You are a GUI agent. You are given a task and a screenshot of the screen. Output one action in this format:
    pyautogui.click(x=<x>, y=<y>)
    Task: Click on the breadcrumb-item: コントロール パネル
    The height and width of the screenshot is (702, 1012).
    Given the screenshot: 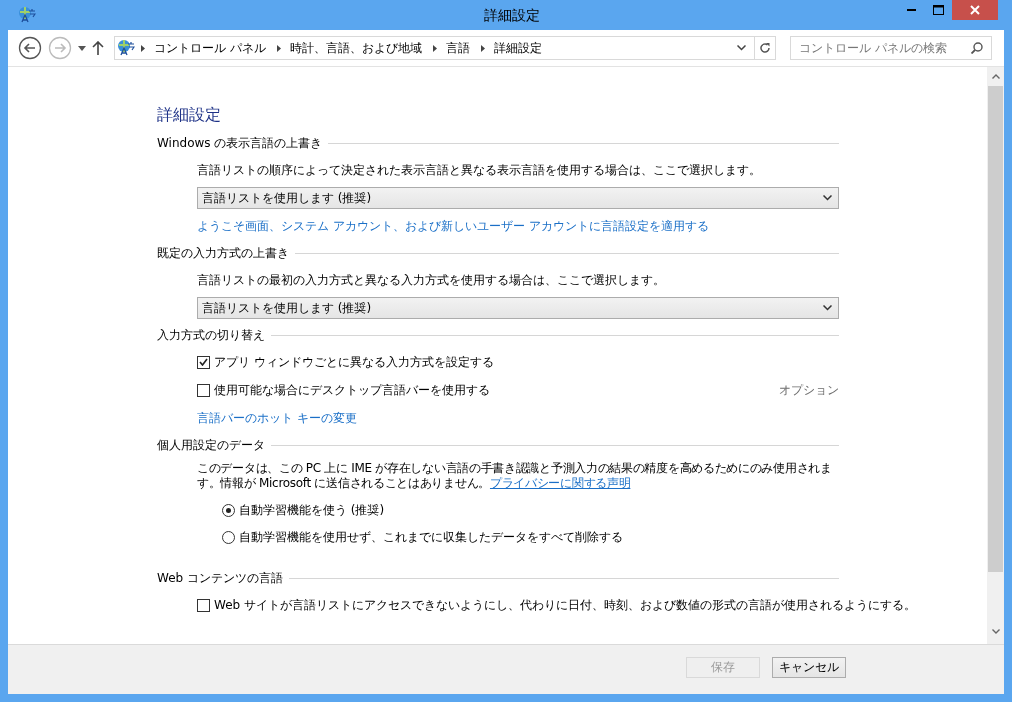 What is the action you would take?
    pyautogui.click(x=210, y=48)
    